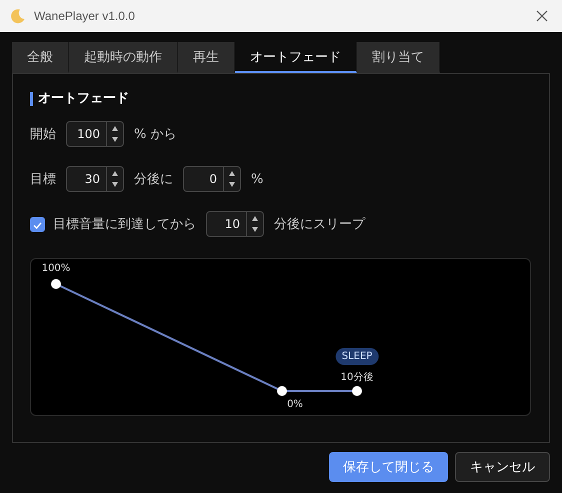  I want to click on tab: 全般, so click(40, 57).